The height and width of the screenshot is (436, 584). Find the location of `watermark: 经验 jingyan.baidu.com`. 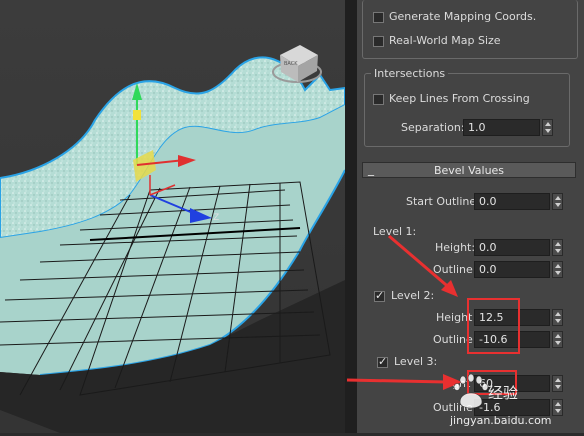

watermark: 经验 jingyan.baidu.com is located at coordinates (516, 402).